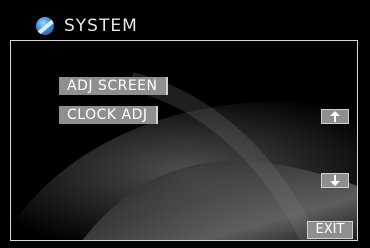 Image resolution: width=370 pixels, height=248 pixels. I want to click on logo-icon, so click(45, 26).